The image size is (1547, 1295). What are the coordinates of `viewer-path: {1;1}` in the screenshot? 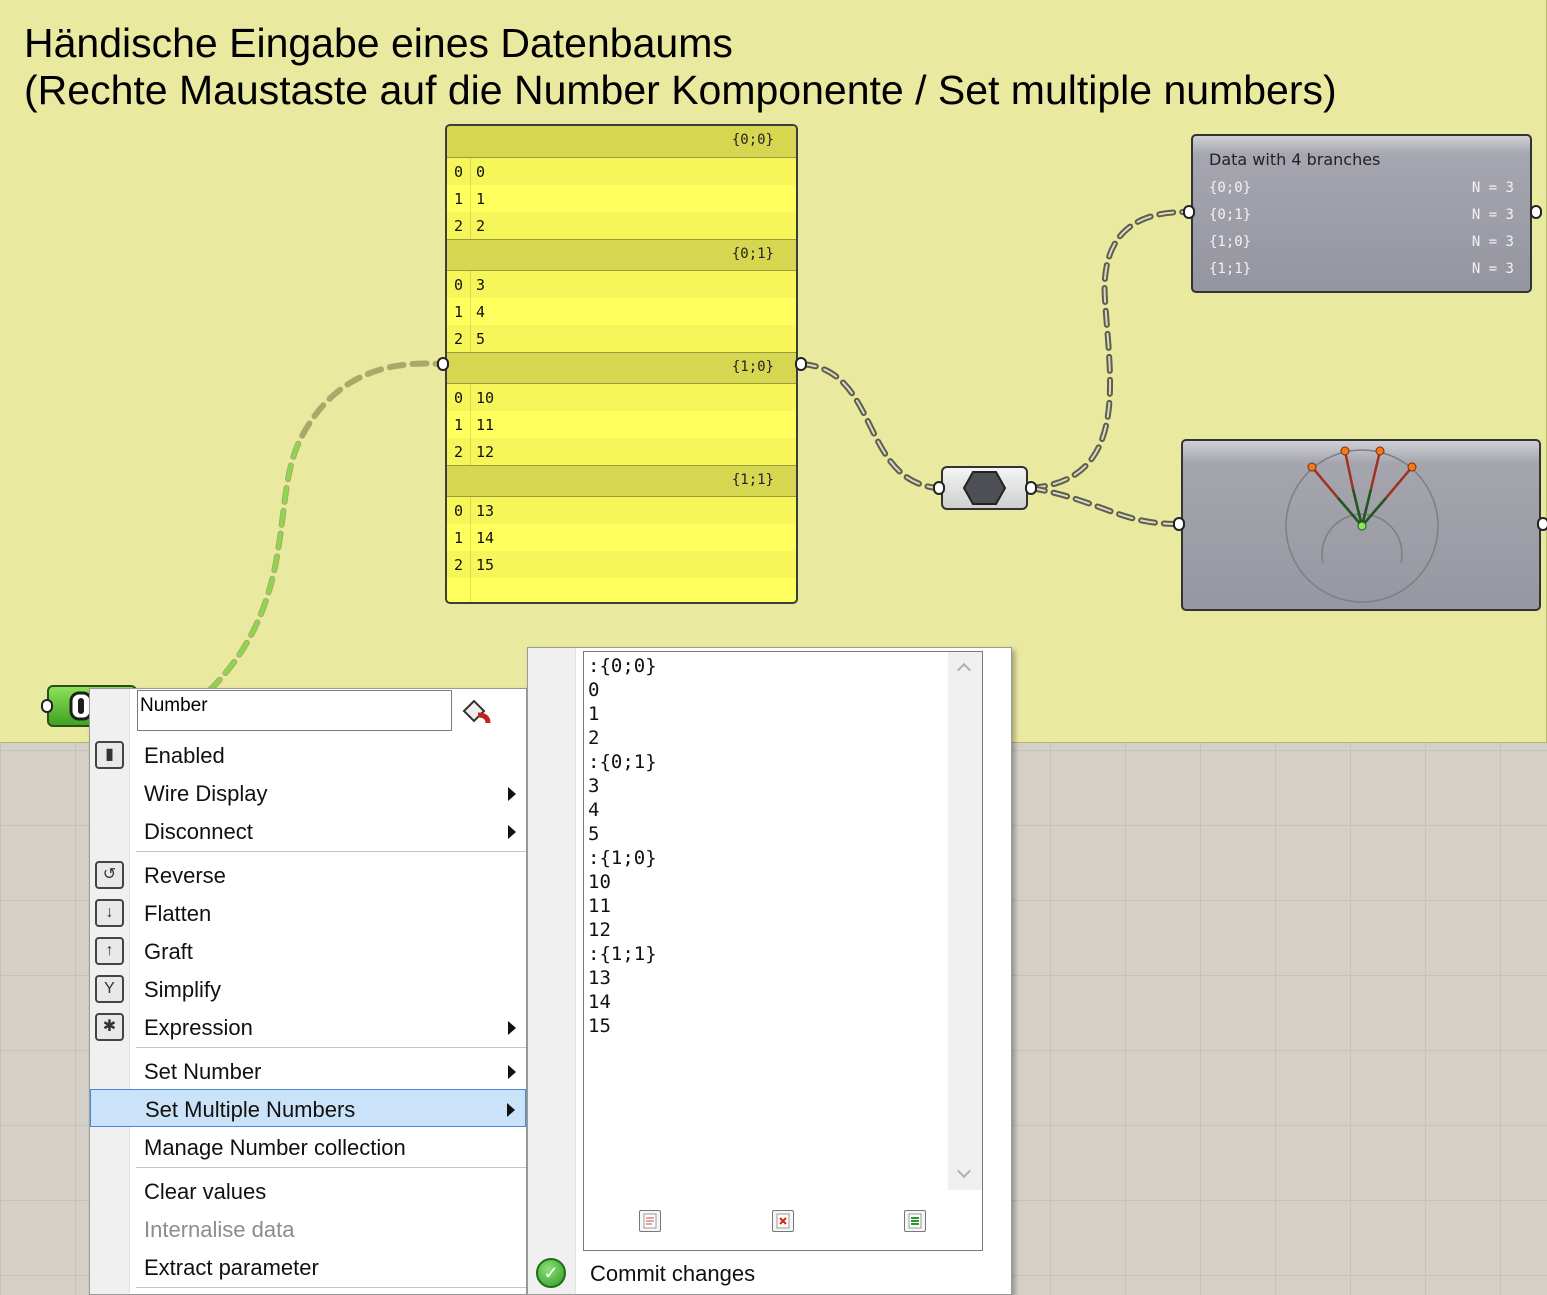 It's located at (1230, 269).